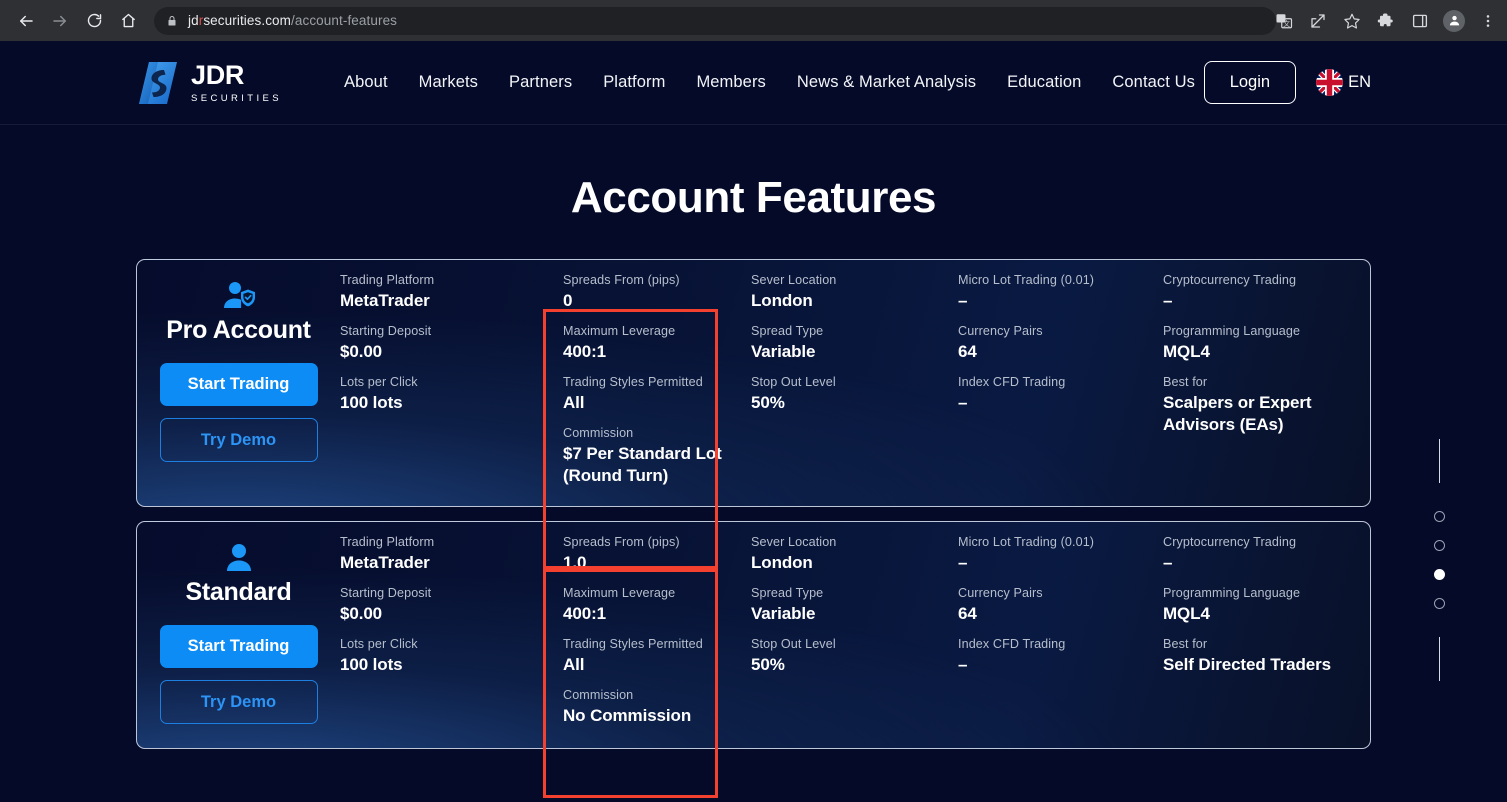 This screenshot has height=802, width=1507. What do you see at coordinates (1284, 21) in the screenshot?
I see `translate-icon: 文` at bounding box center [1284, 21].